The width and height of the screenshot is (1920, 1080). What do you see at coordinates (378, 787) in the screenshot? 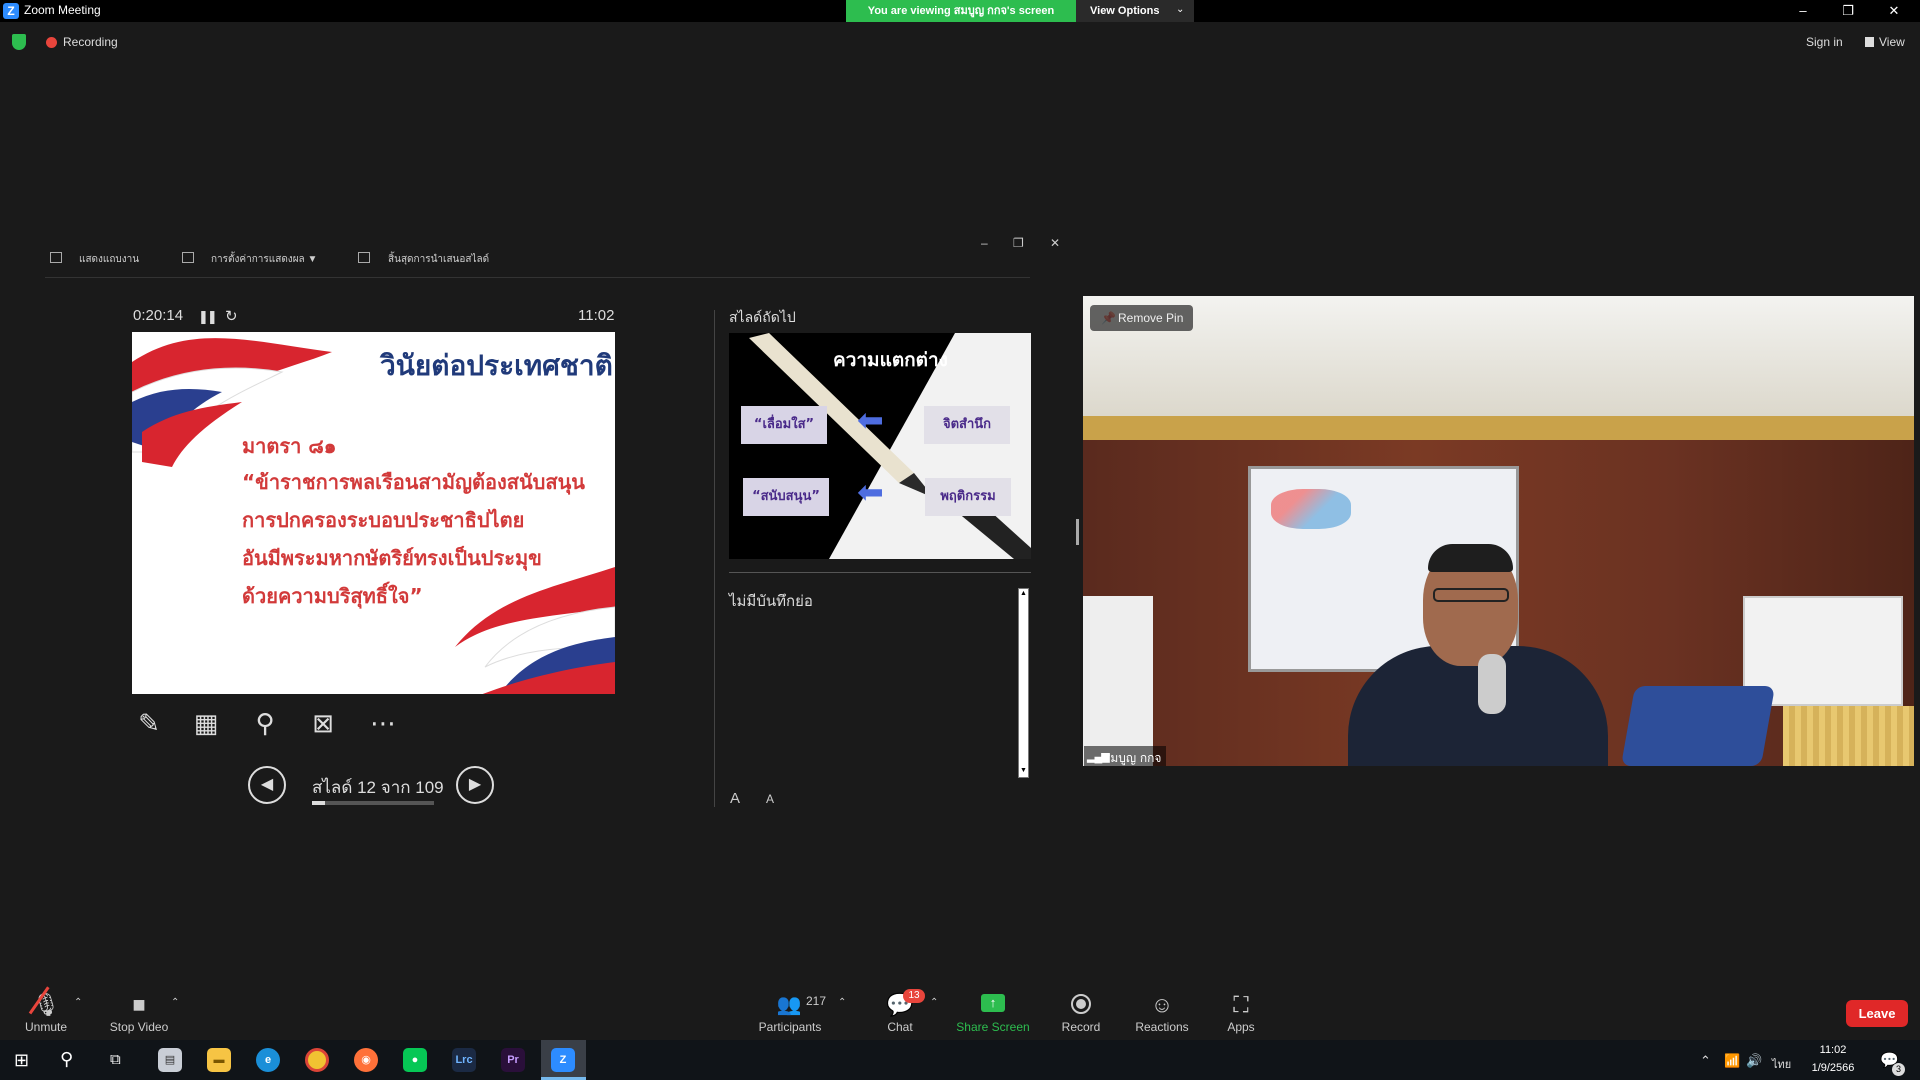
I see `slide-counter: สไลด์ 12 จาก 109` at bounding box center [378, 787].